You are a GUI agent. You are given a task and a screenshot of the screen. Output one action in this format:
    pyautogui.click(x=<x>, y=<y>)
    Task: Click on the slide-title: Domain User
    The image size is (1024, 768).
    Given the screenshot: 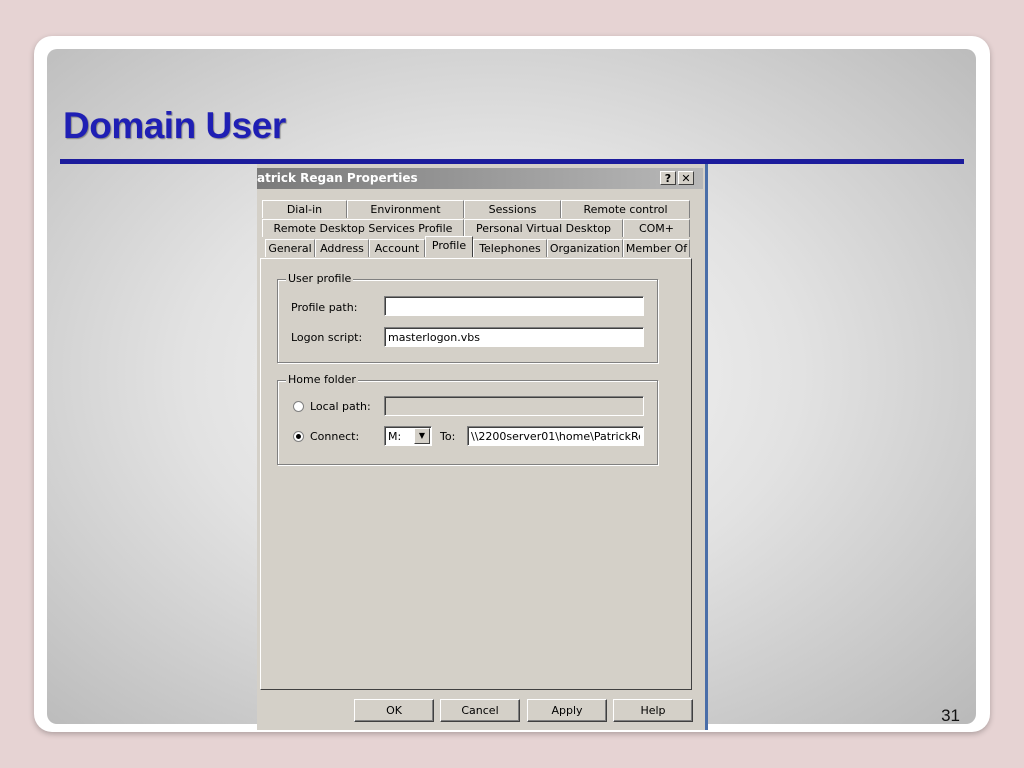 What is the action you would take?
    pyautogui.click(x=174, y=125)
    